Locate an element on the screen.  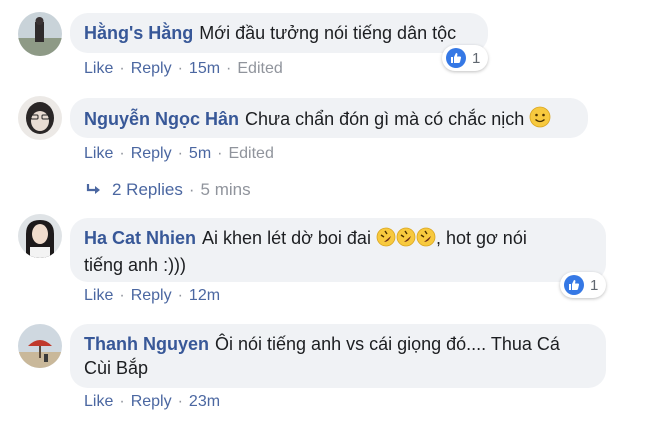
replies-time: 5 mins is located at coordinates (225, 189).